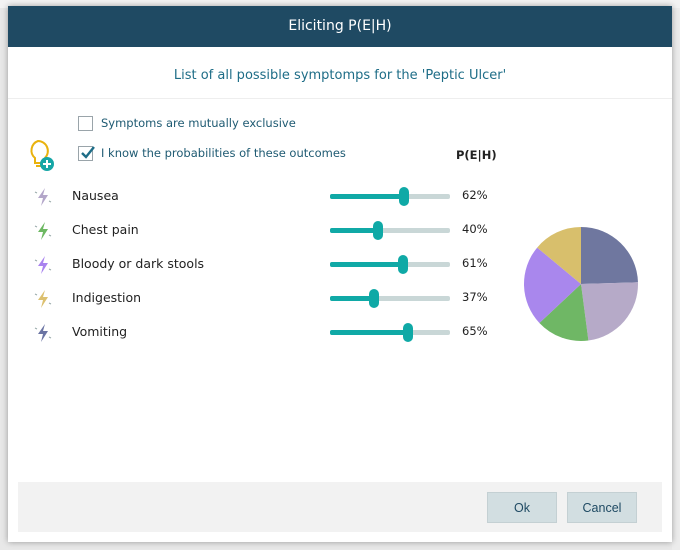  What do you see at coordinates (100, 331) in the screenshot?
I see `symptom-name: Vomiting` at bounding box center [100, 331].